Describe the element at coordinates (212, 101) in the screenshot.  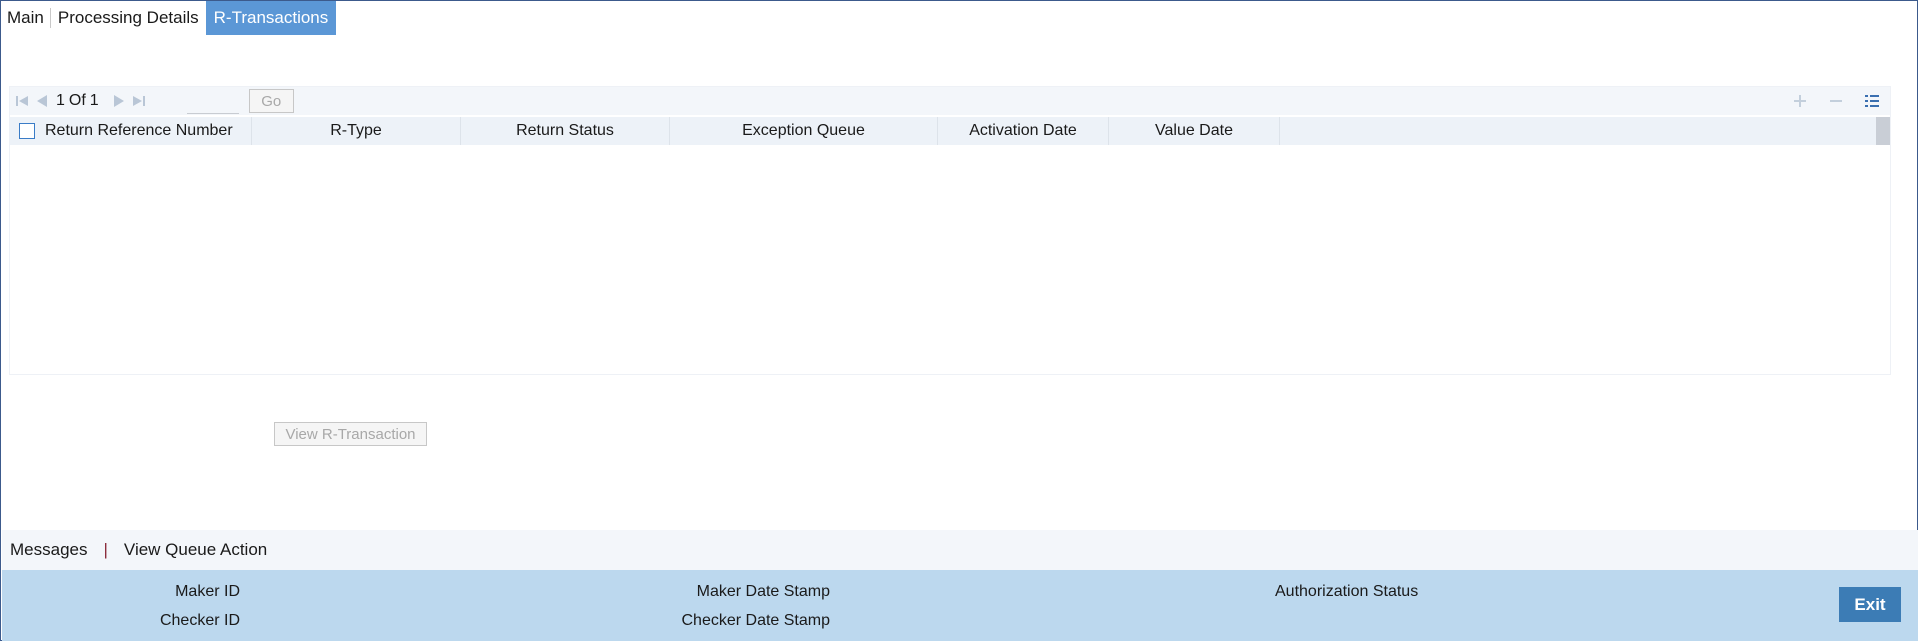
I see `page-number-input` at that location.